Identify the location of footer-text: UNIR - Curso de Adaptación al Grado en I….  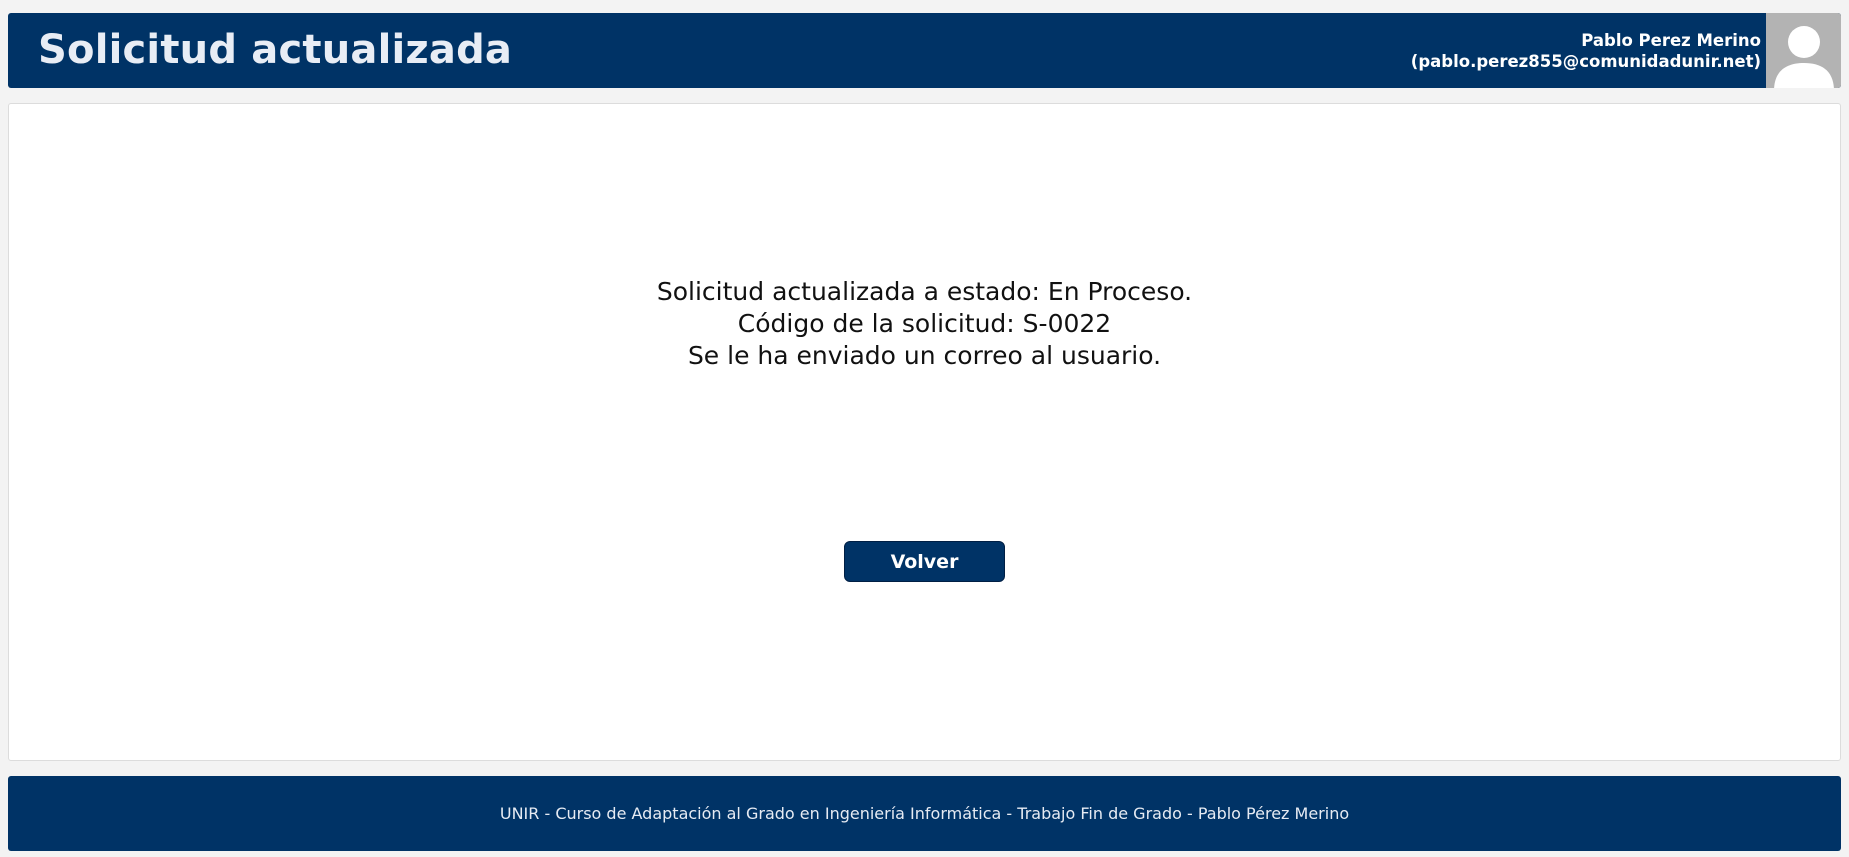
(924, 813).